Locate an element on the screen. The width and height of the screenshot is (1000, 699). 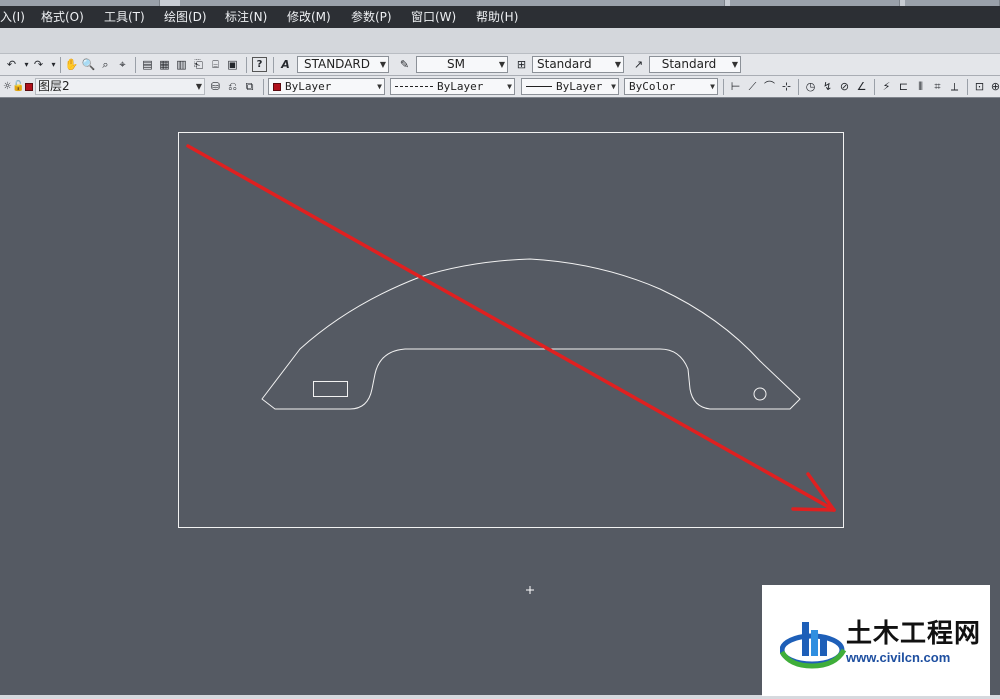
slot-rectangle is located at coordinates (330, 389).